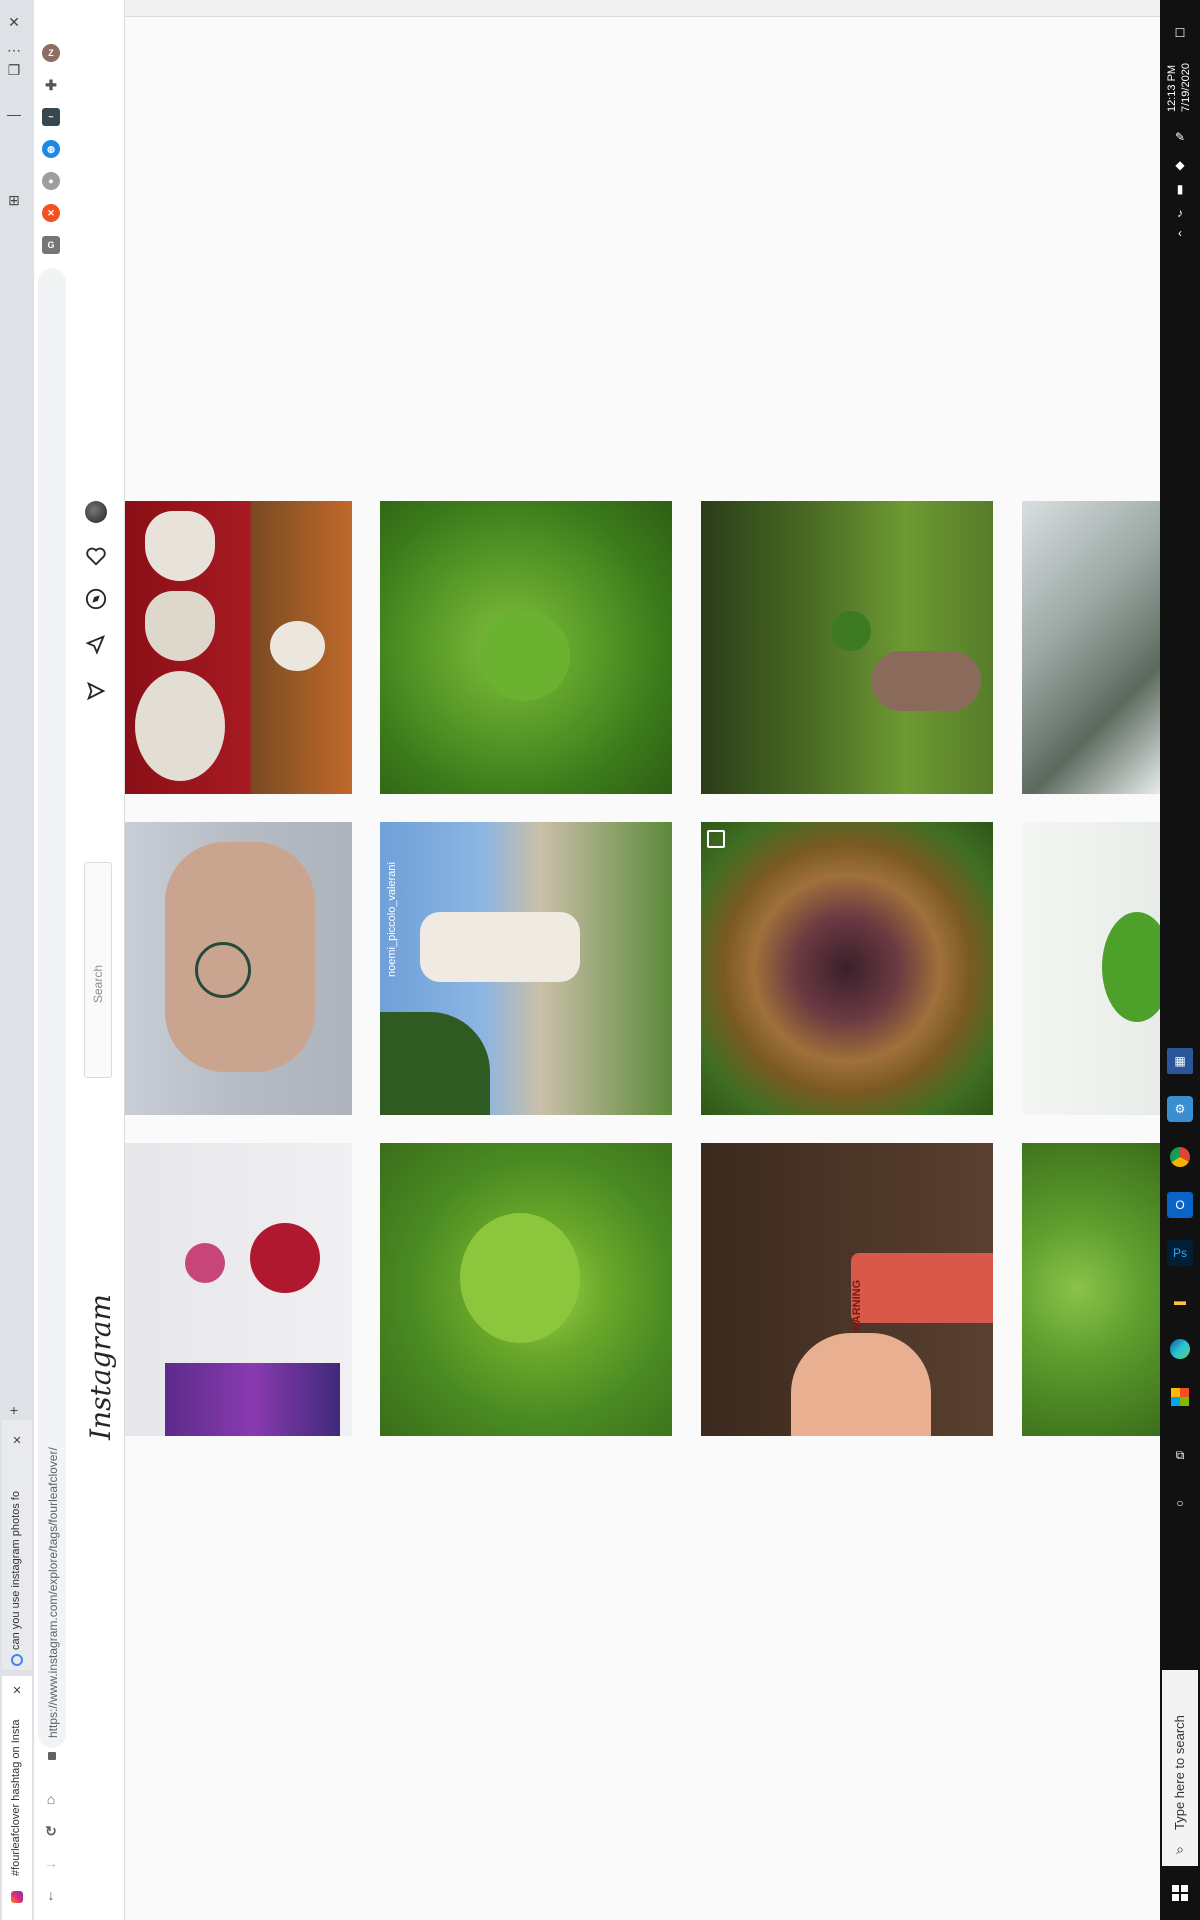 The width and height of the screenshot is (1200, 1920). What do you see at coordinates (14, 70) in the screenshot?
I see `restore-window-icon: ❐` at bounding box center [14, 70].